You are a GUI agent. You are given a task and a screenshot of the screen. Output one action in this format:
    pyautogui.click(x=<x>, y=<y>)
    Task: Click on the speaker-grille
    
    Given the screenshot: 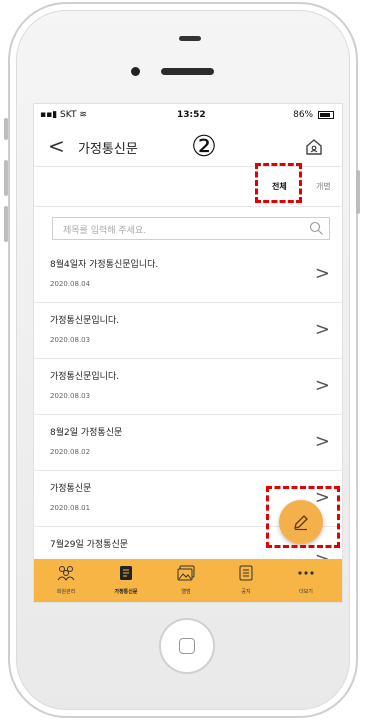 What is the action you would take?
    pyautogui.click(x=187, y=71)
    